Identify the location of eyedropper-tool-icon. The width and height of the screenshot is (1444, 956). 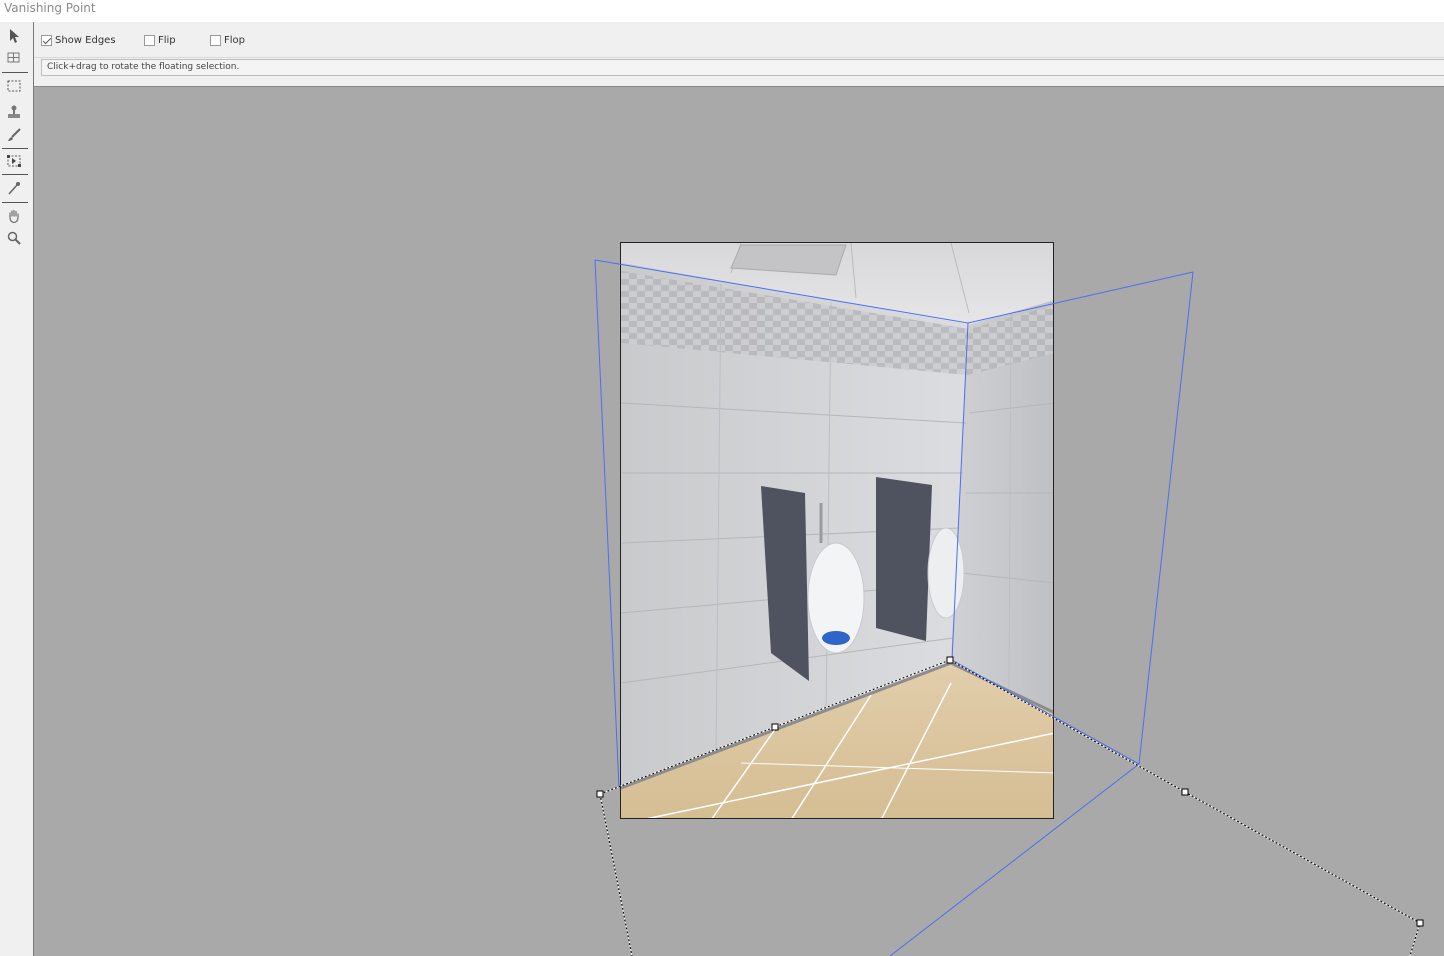
(14, 188).